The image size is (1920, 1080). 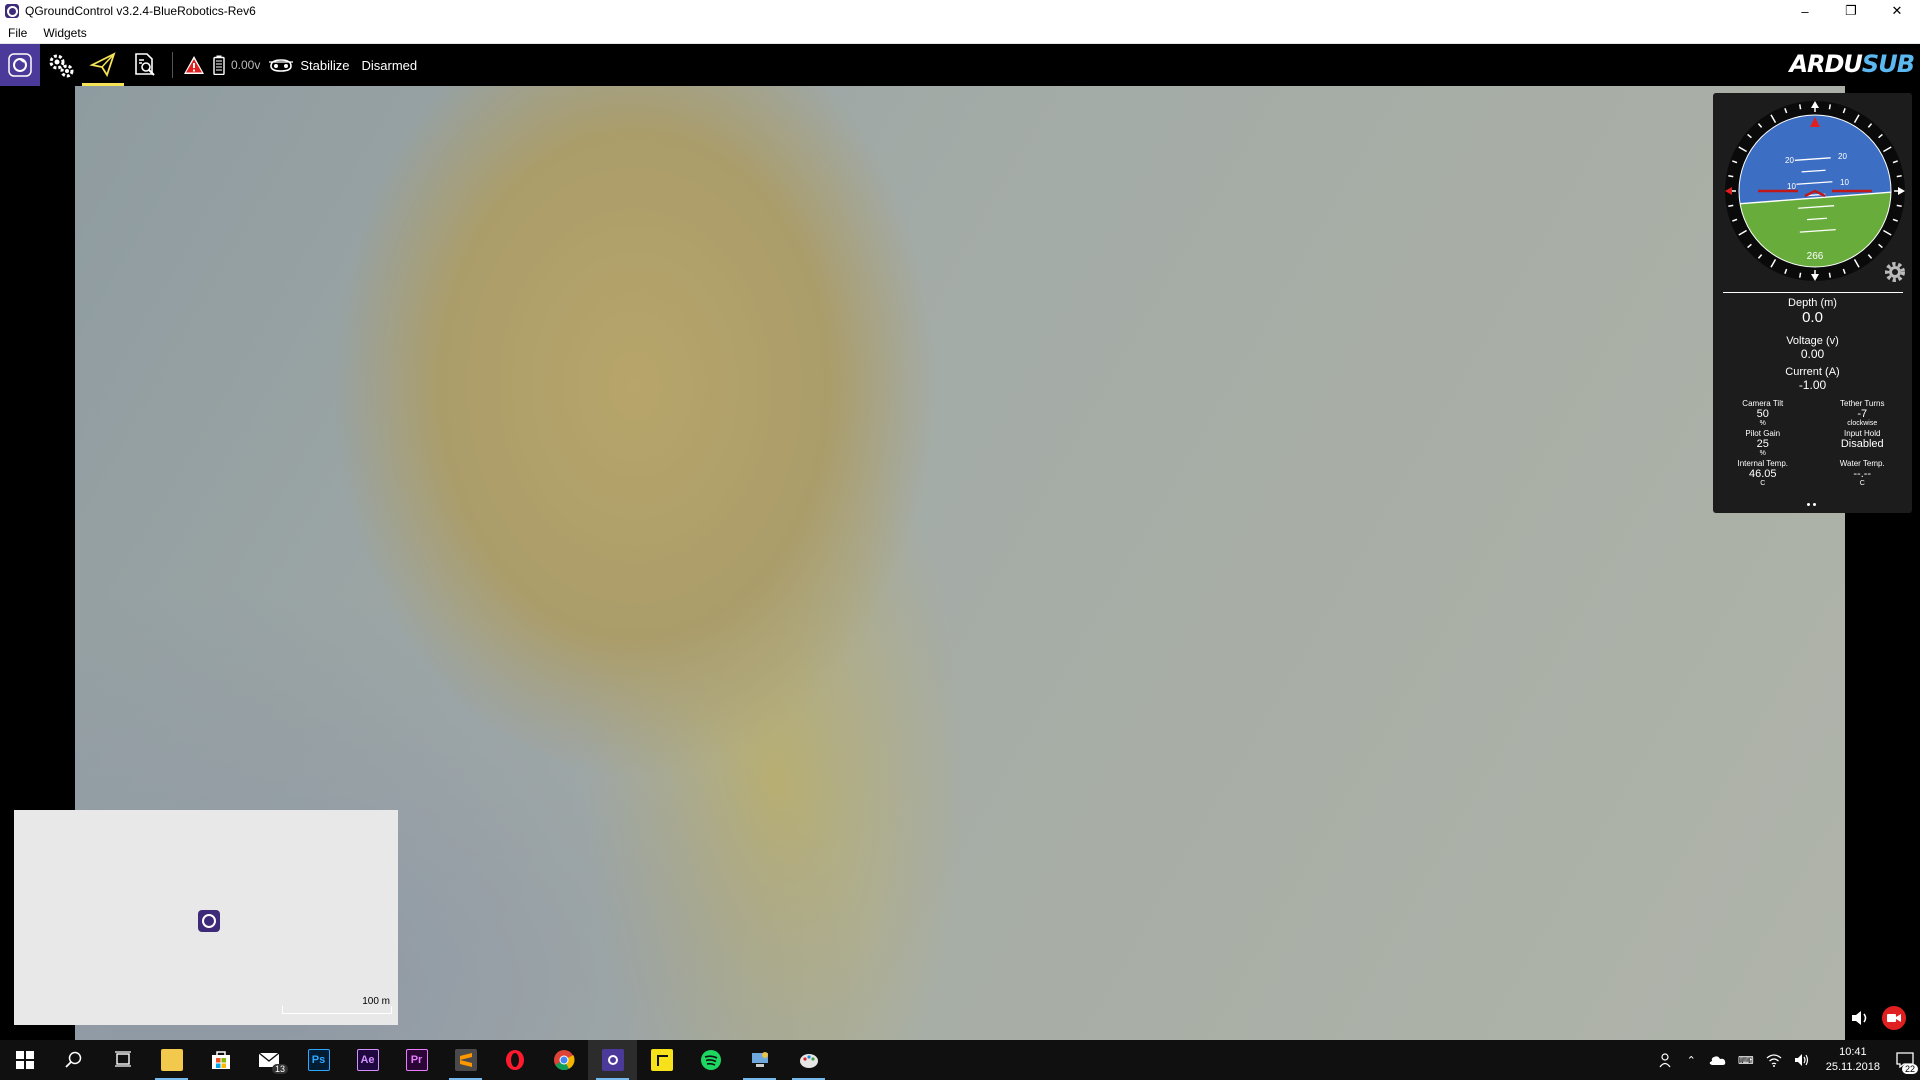 I want to click on windows-taskbar: 13 Ps Ae Pr ⌃ ⌨ 10:41 25.11.2018 22, so click(x=960, y=1060).